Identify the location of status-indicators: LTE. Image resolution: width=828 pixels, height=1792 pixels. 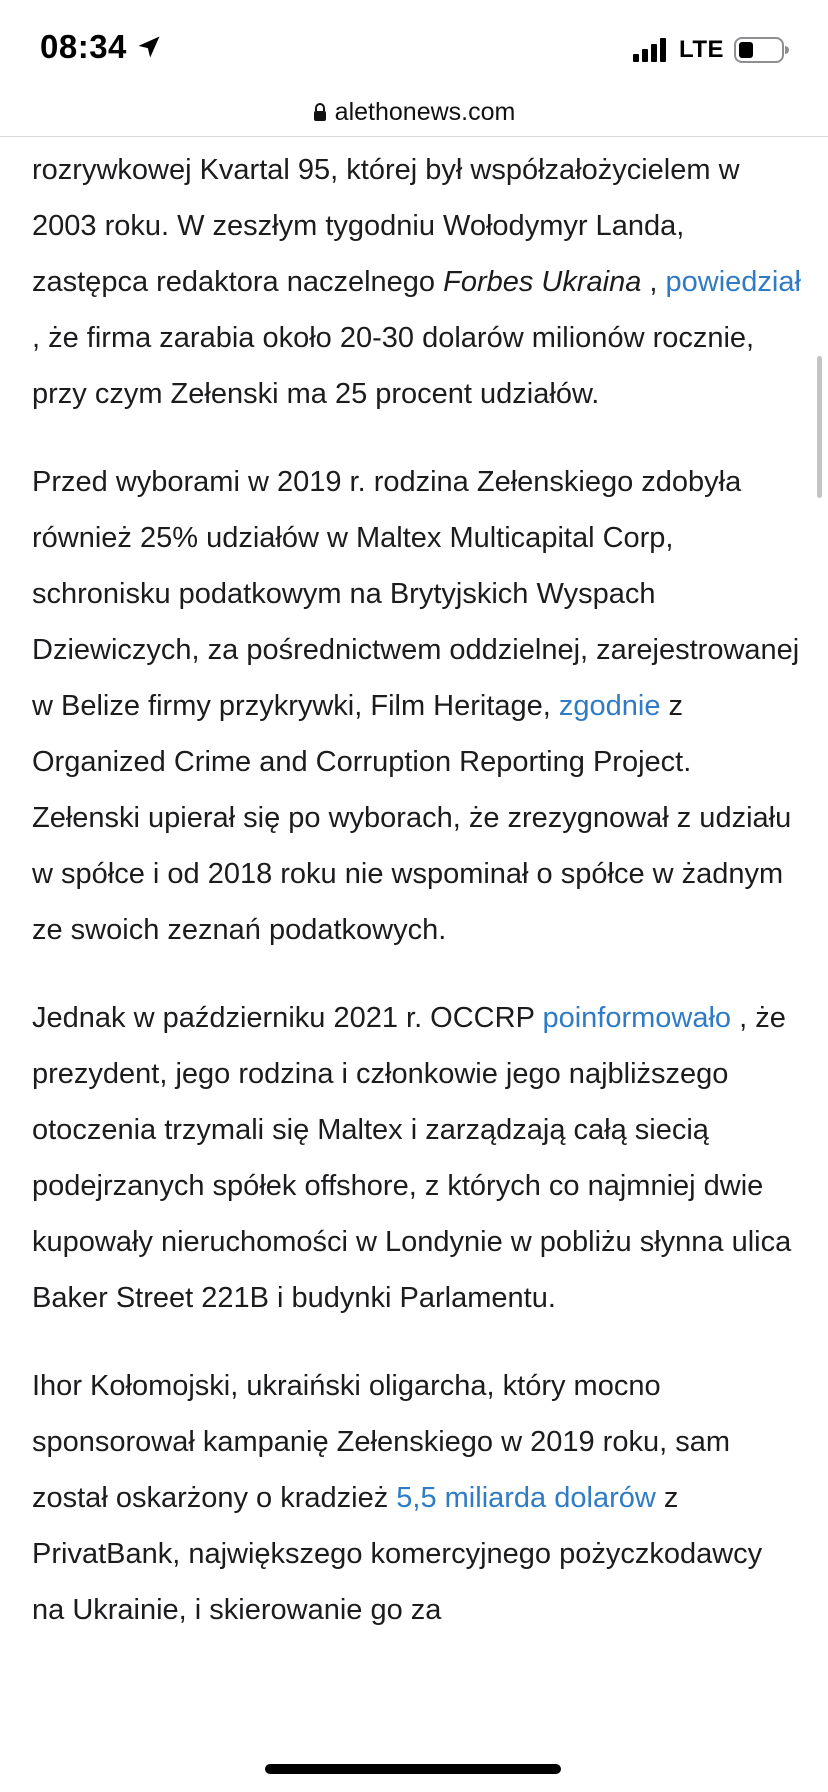
(711, 50).